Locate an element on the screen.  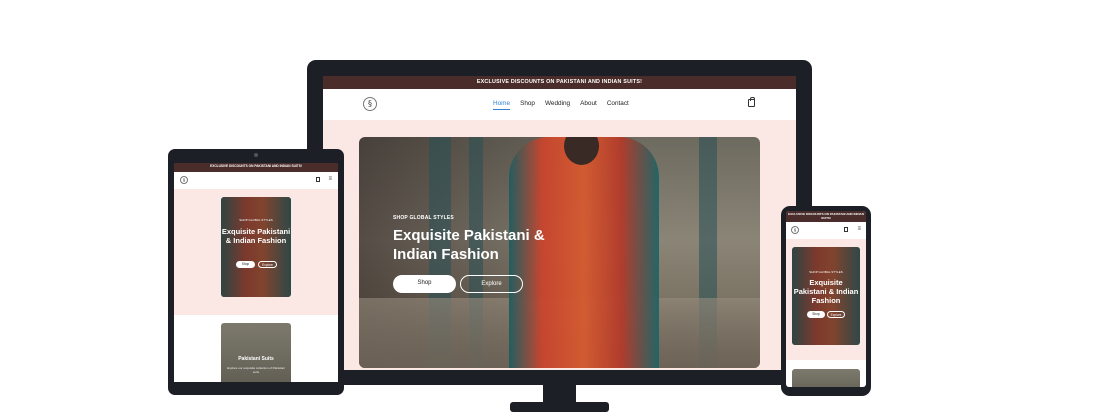
tablet-camera is located at coordinates (256, 155).